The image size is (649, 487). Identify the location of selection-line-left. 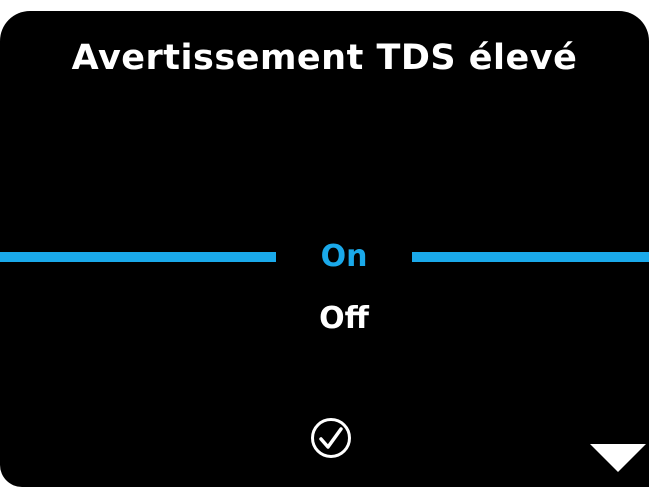
(138, 257).